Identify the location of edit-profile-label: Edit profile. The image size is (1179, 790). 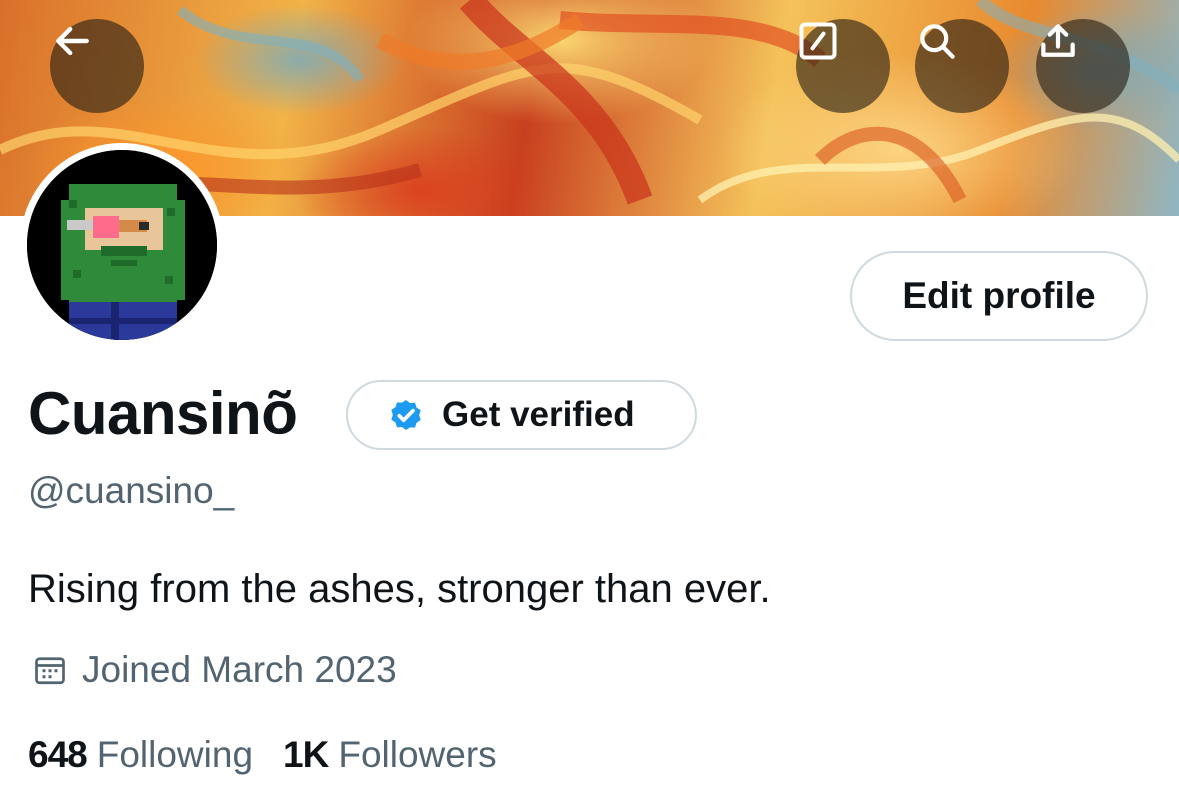
(999, 295).